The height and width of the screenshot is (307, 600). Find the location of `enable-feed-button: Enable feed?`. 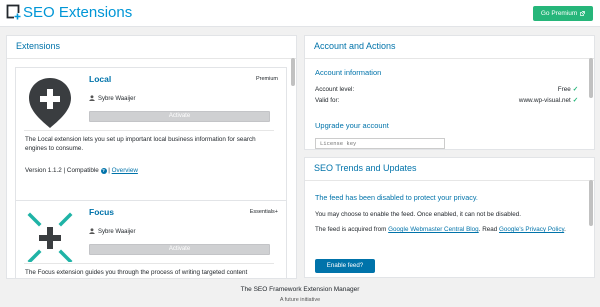

enable-feed-button: Enable feed? is located at coordinates (345, 266).